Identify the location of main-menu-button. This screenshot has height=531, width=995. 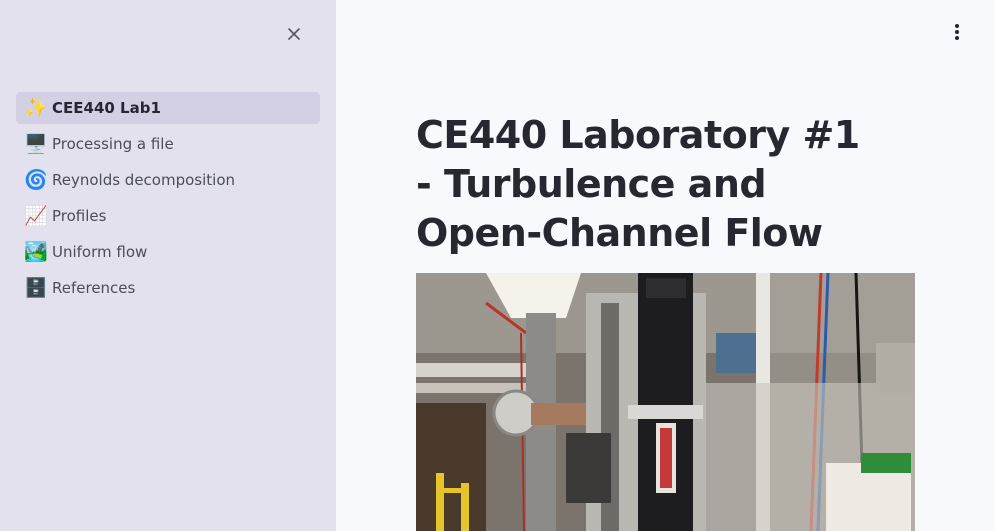
(957, 32).